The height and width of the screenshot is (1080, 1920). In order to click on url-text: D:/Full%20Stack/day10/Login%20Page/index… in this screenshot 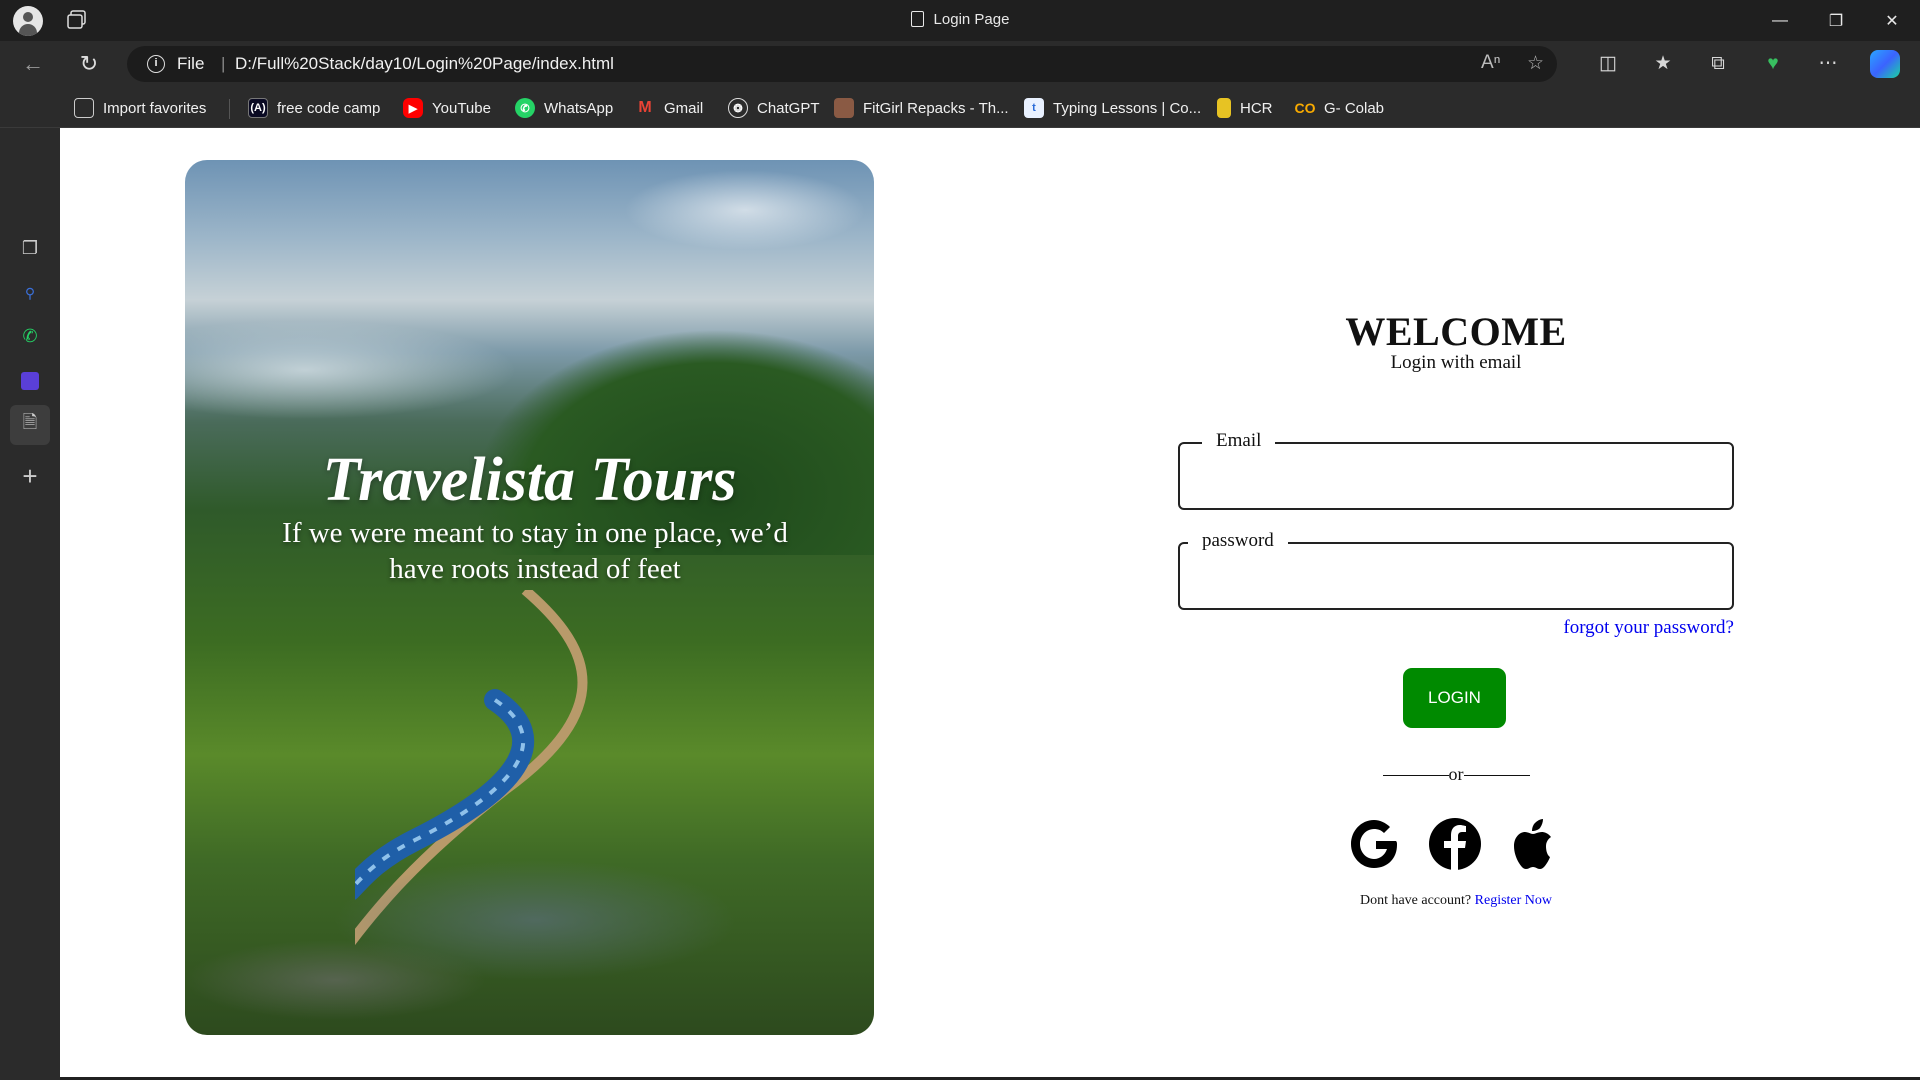, I will do `click(424, 64)`.